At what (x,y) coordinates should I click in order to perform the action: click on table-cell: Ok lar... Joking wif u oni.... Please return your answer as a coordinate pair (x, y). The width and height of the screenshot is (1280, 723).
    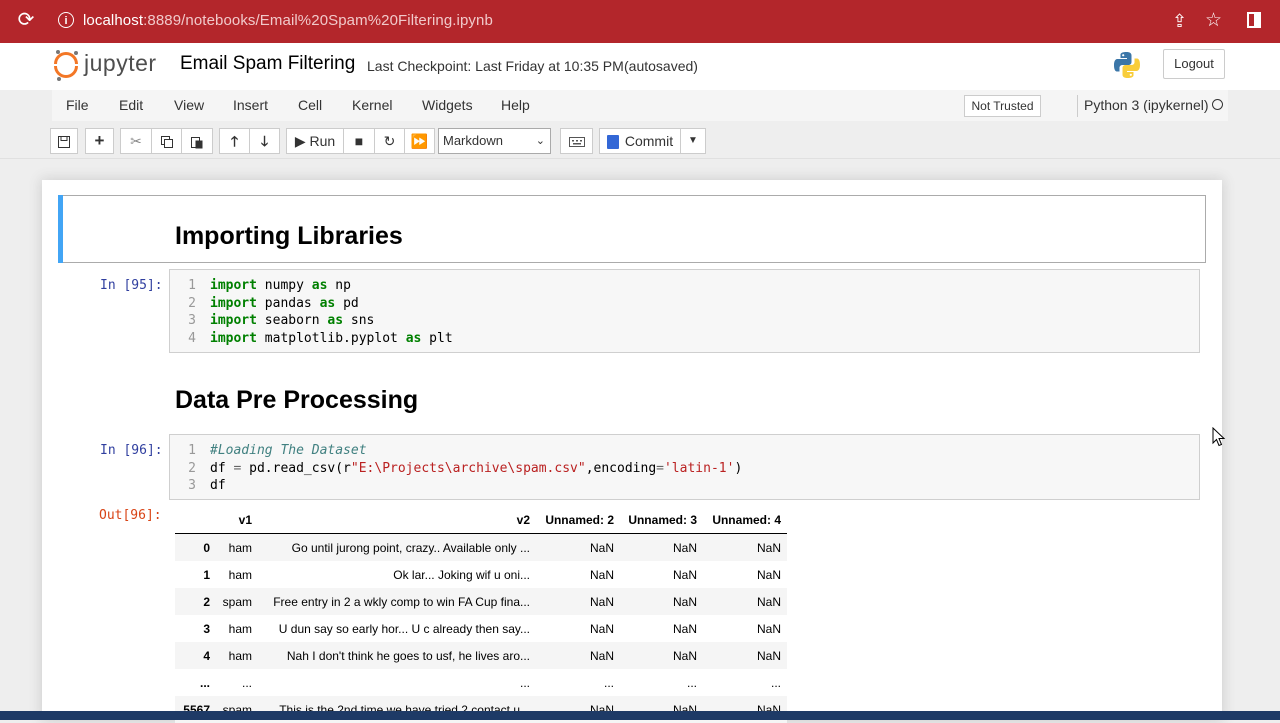
    Looking at the image, I should click on (461, 575).